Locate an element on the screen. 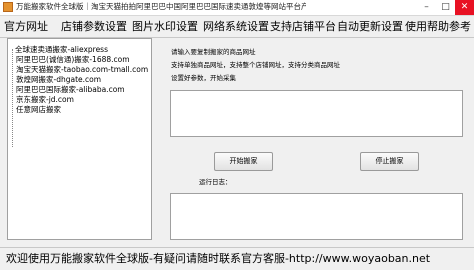 This screenshot has height=270, width=474. log-label: 运行日志： is located at coordinates (215, 182).